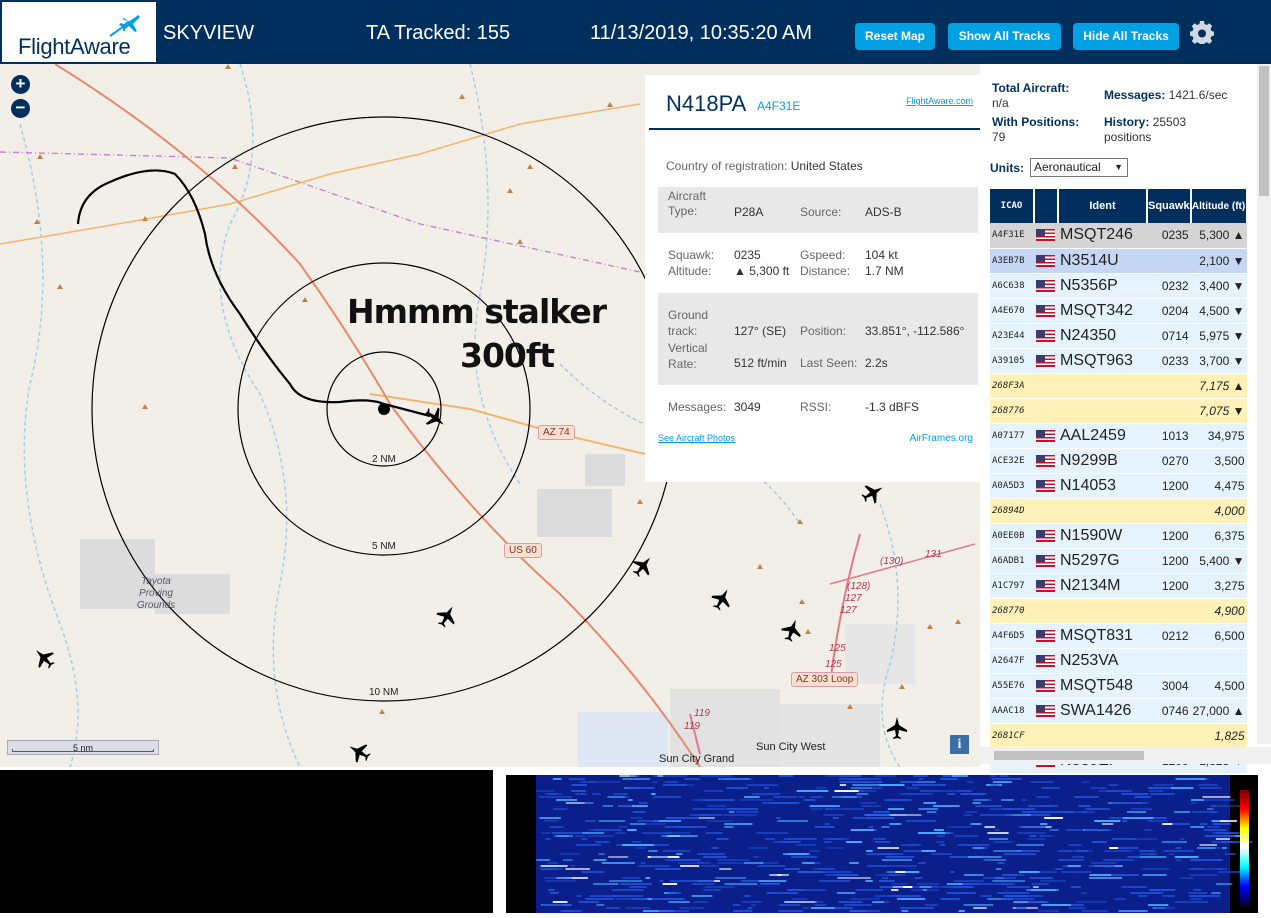 This screenshot has height=918, width=1271. Describe the element at coordinates (1218, 611) in the screenshot. I see `altitude-cell: 4,900` at that location.